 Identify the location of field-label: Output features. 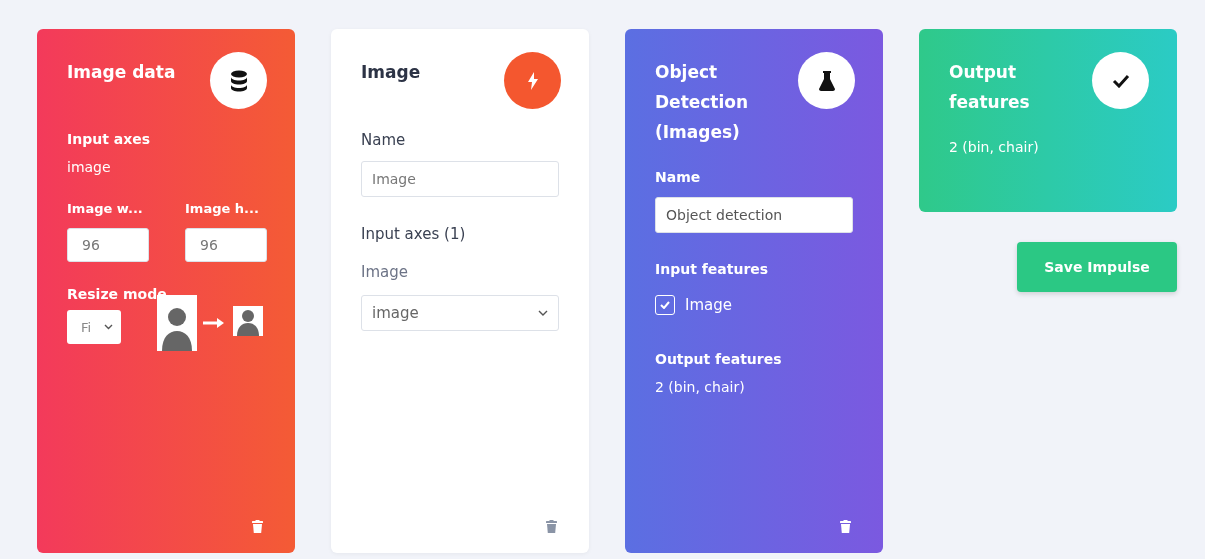
(719, 359).